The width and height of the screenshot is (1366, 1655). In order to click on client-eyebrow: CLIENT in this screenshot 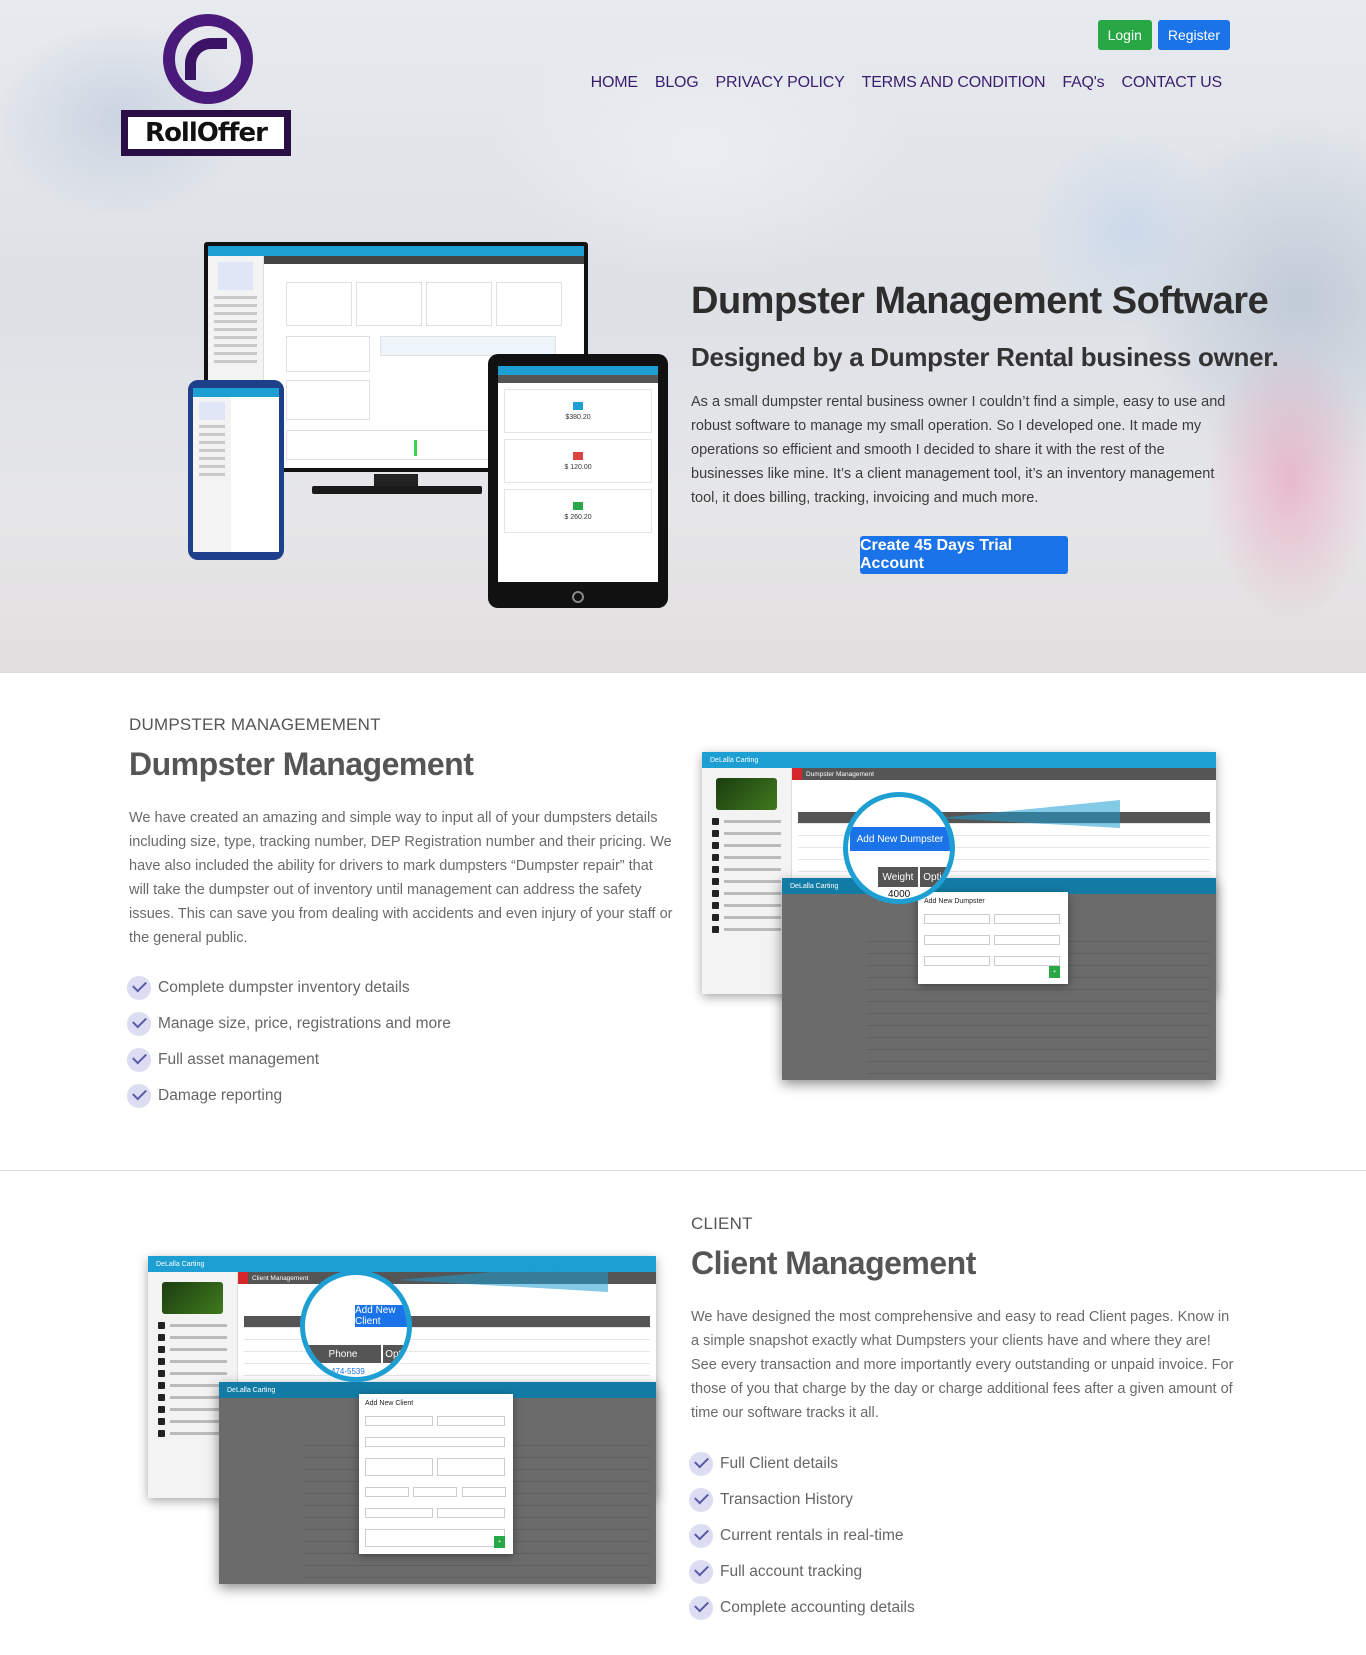, I will do `click(722, 1223)`.